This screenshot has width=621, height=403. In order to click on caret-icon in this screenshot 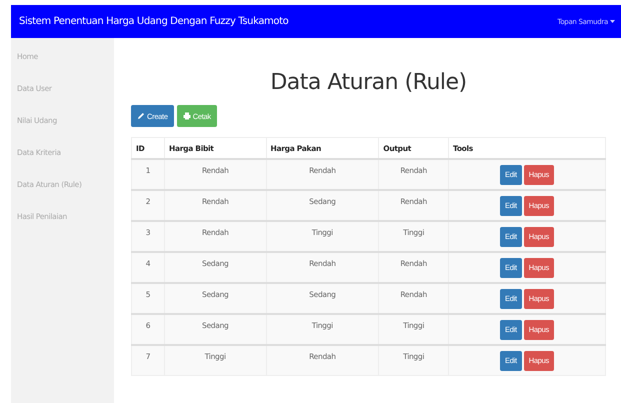, I will do `click(612, 21)`.